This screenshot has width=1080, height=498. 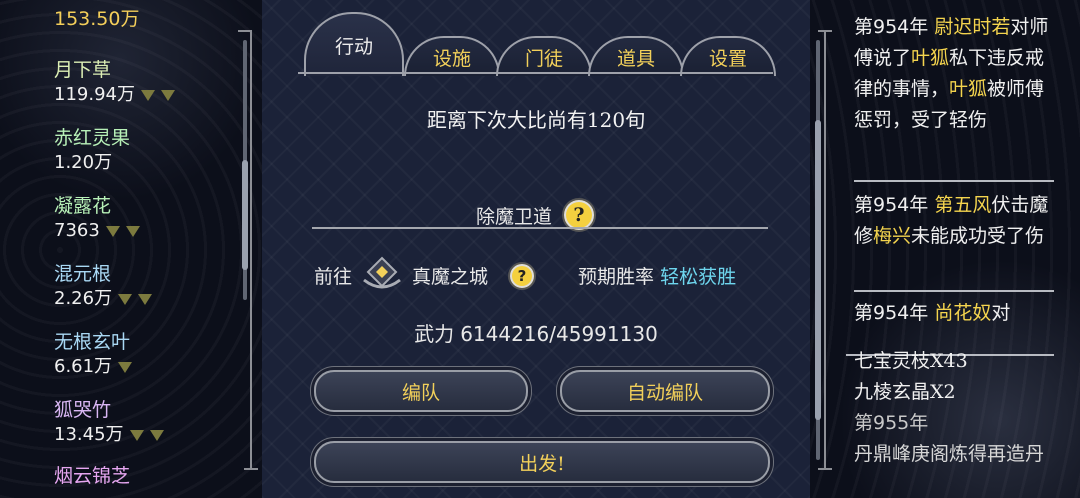 I want to click on section-title: 除魔卫道, so click(x=513, y=216).